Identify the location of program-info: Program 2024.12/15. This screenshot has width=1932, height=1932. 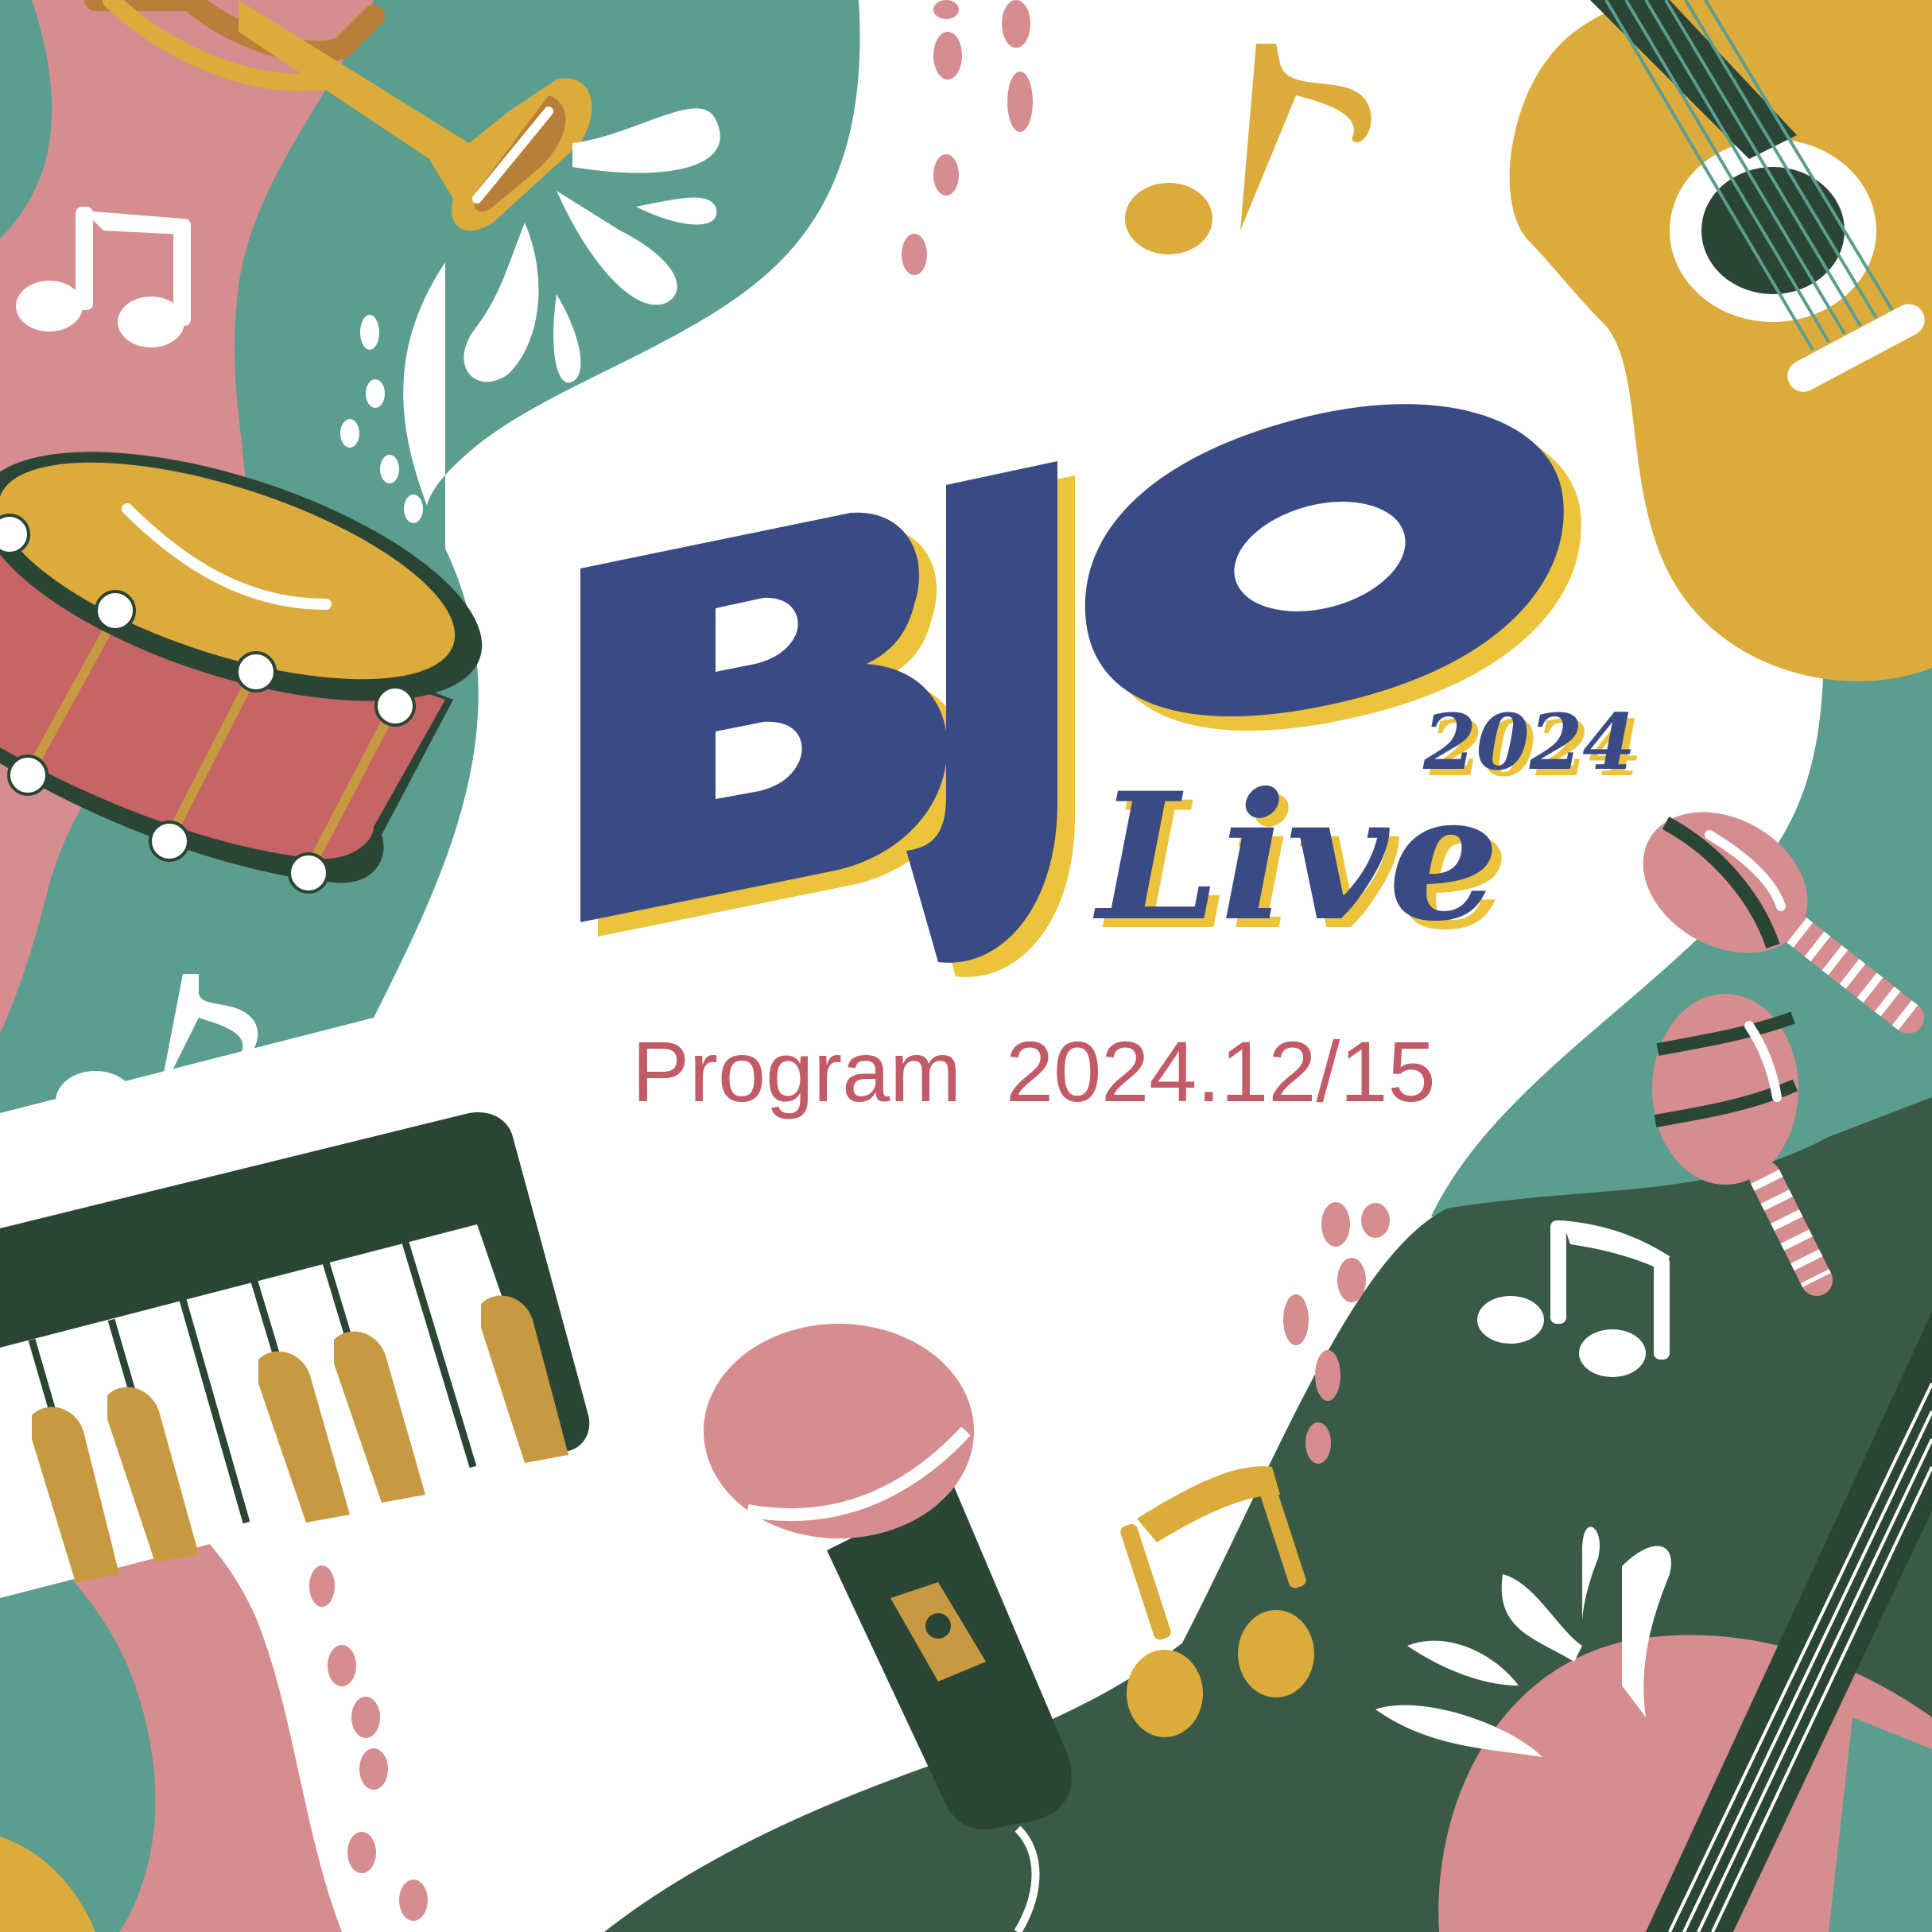
(1034, 1071).